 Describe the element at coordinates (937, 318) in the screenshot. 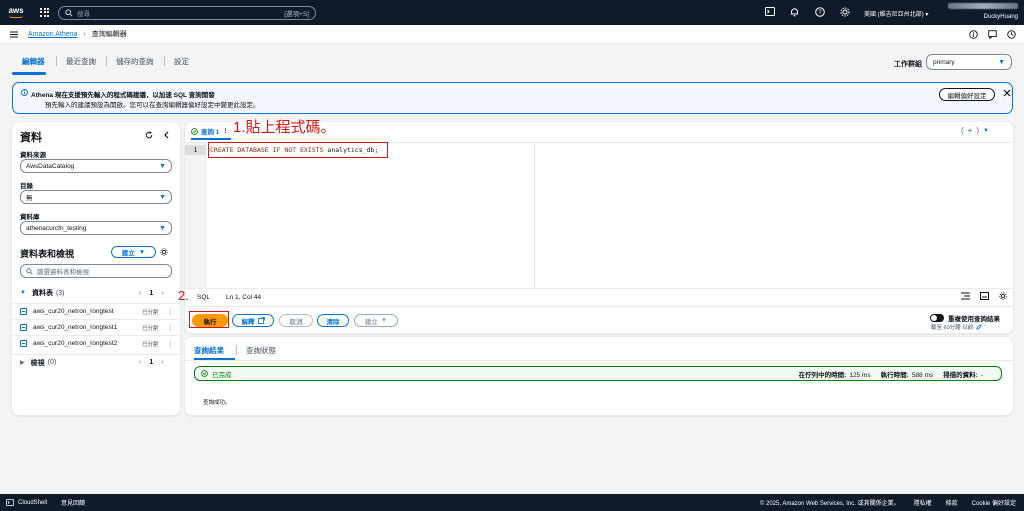

I see `toggle-switch` at that location.